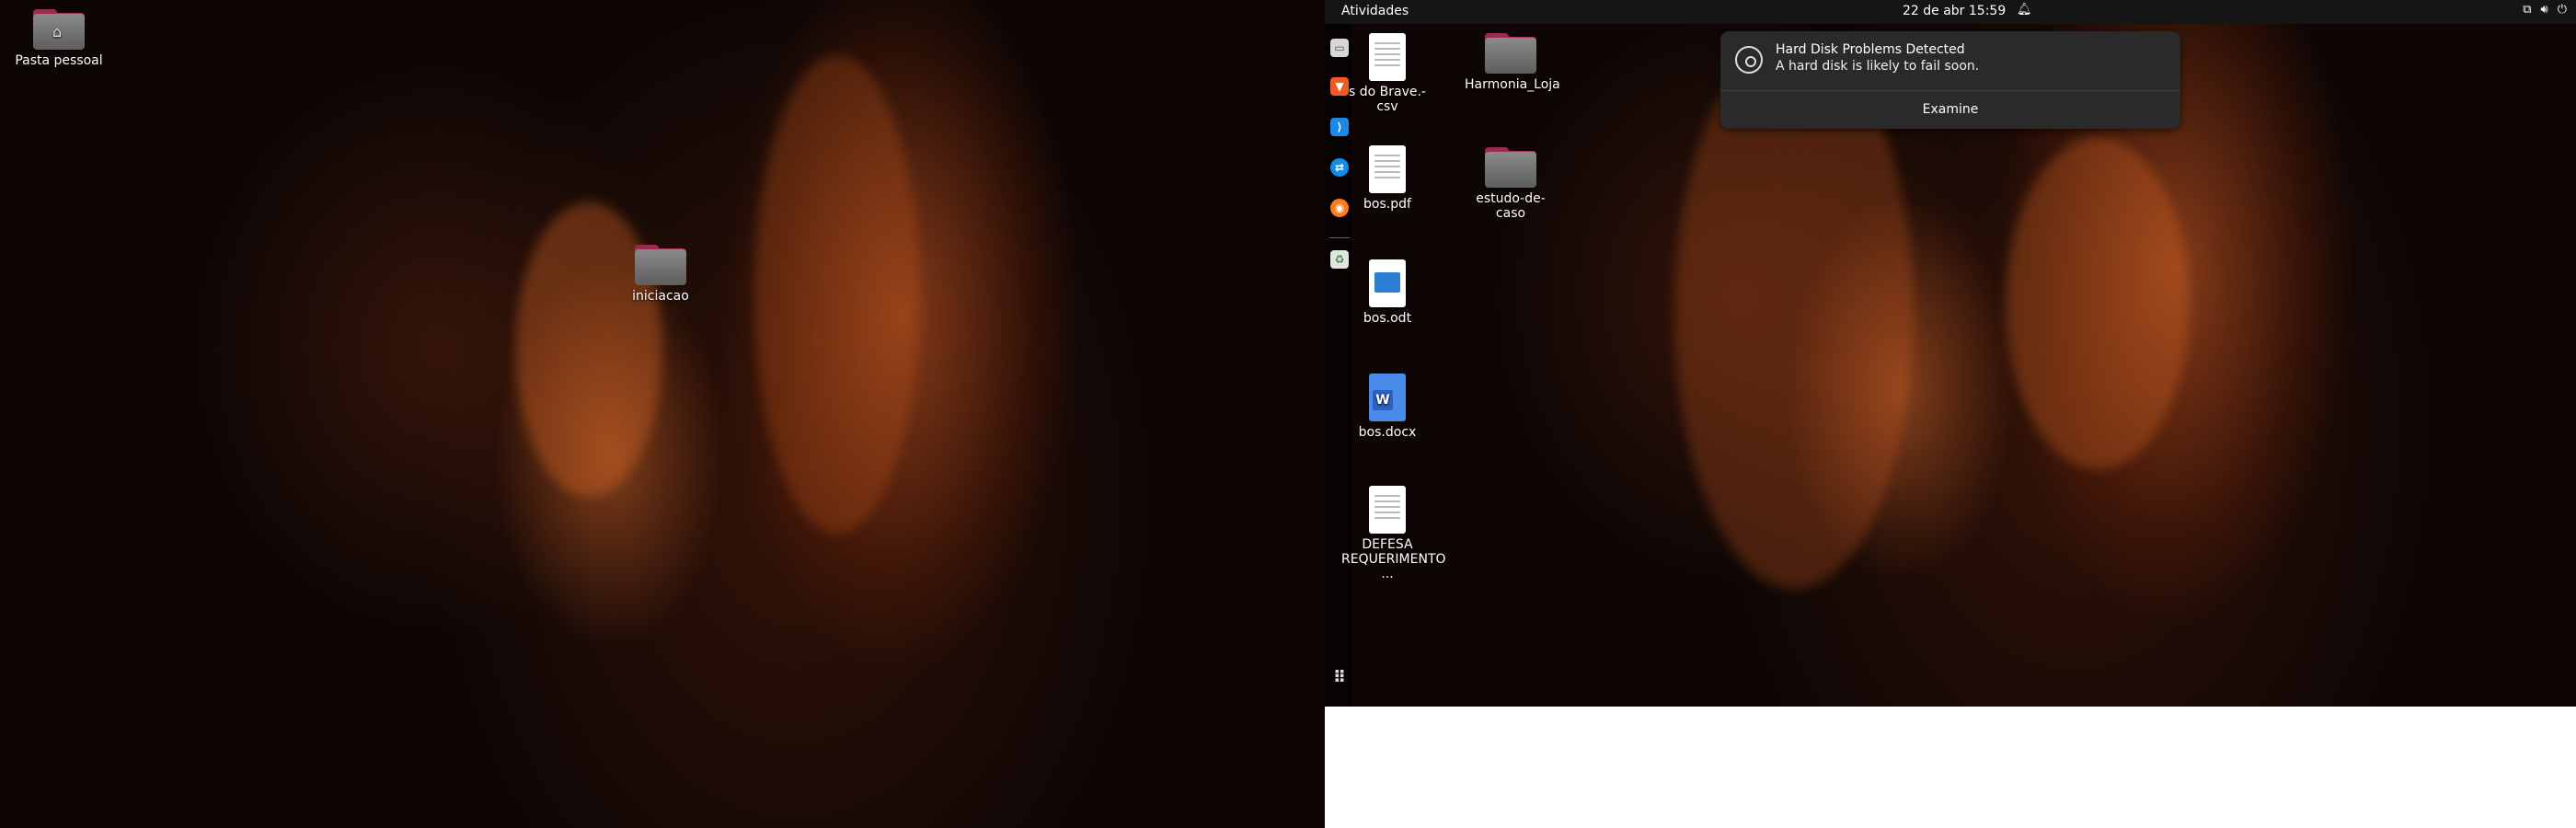 The height and width of the screenshot is (828, 2576). I want to click on pdf-icon, so click(1387, 169).